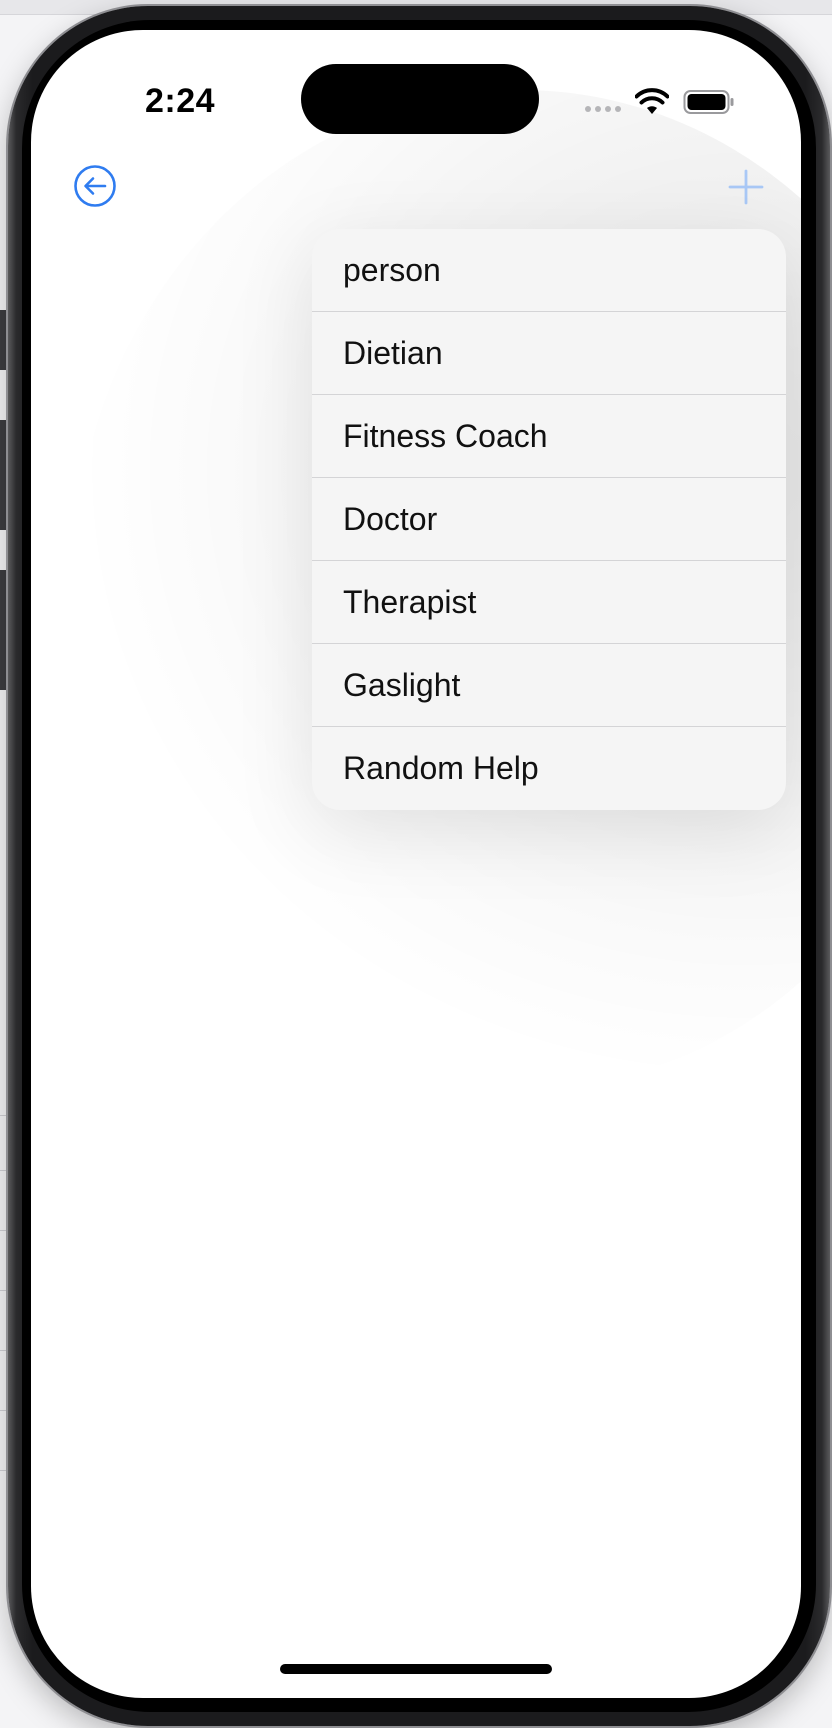  What do you see at coordinates (549, 353) in the screenshot?
I see `menu-item-dietian: Dietian` at bounding box center [549, 353].